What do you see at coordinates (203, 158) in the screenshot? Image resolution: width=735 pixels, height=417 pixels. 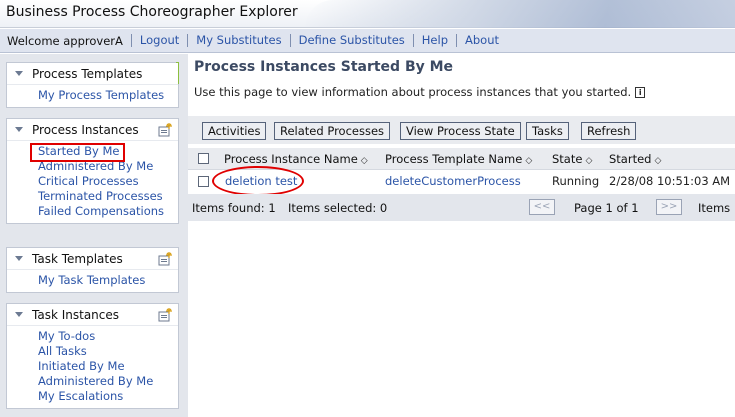 I see `select-all-checkbox` at bounding box center [203, 158].